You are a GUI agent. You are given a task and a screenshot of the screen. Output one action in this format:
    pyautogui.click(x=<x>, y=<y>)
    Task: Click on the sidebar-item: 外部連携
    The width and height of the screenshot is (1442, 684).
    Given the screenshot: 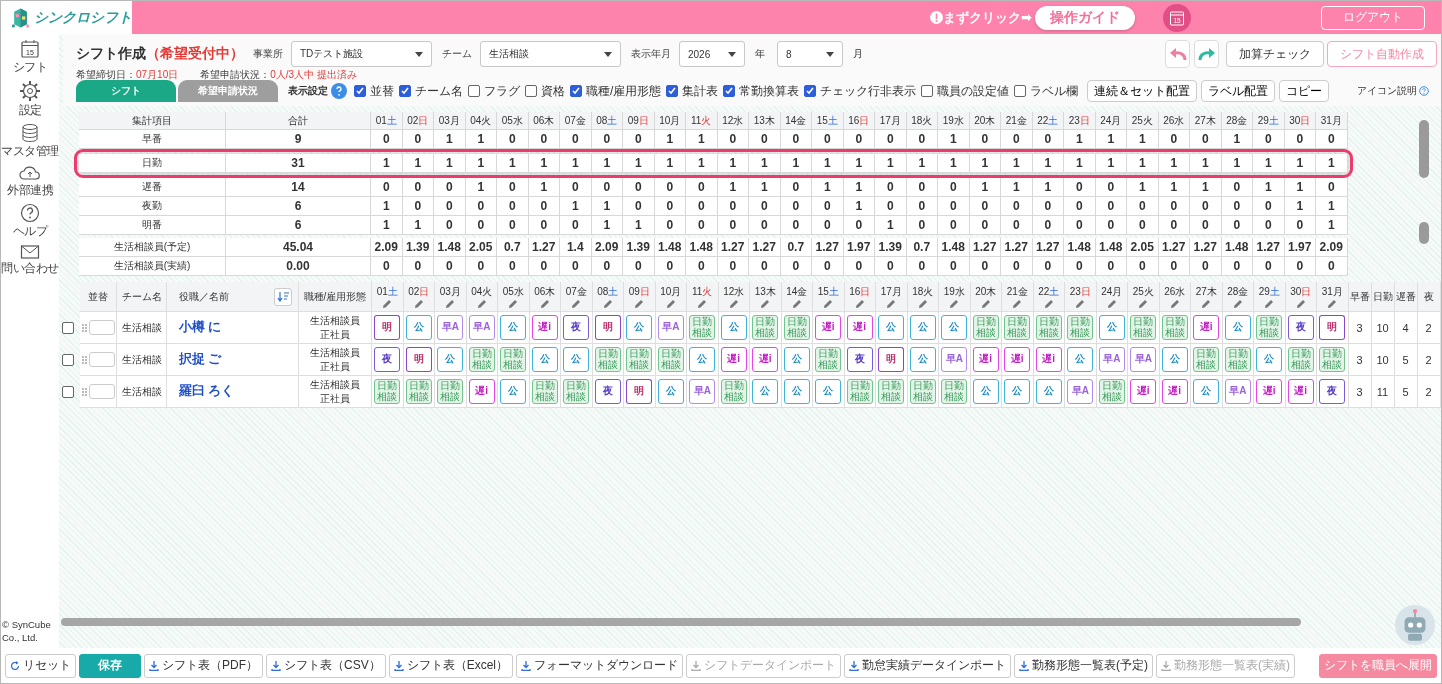 What is the action you would take?
    pyautogui.click(x=30, y=190)
    